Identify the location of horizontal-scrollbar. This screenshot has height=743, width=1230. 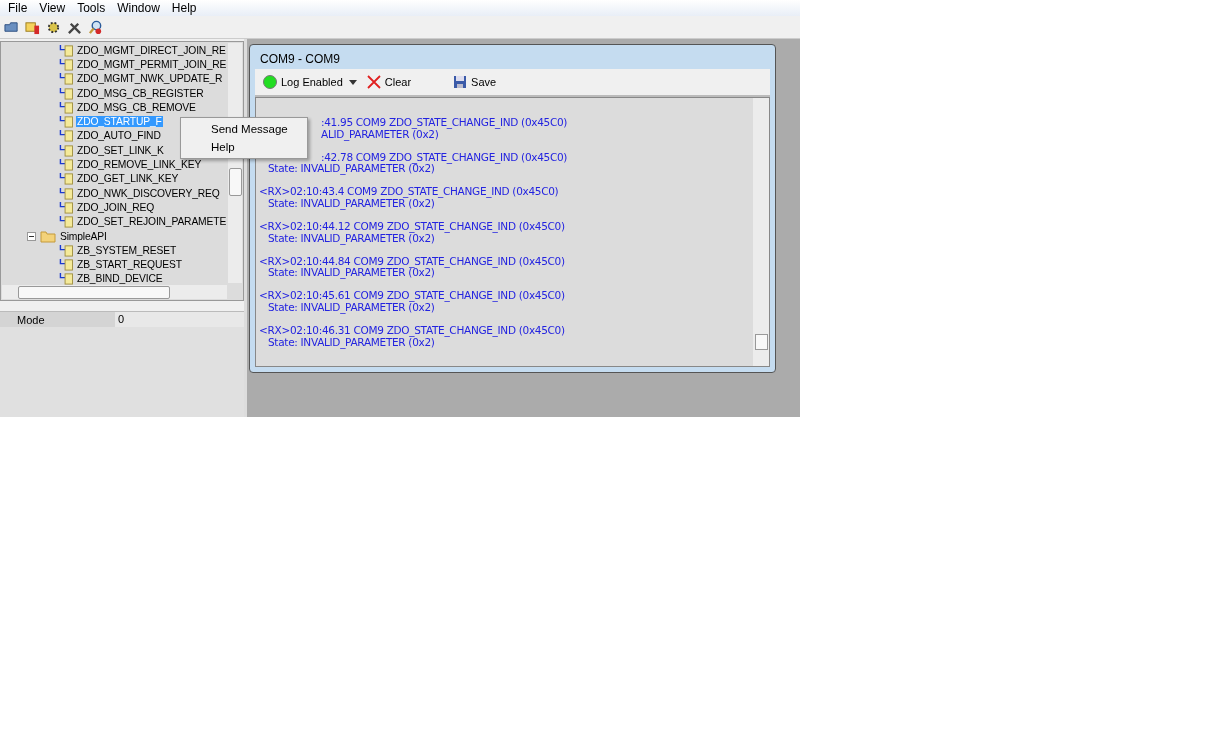
(114, 292).